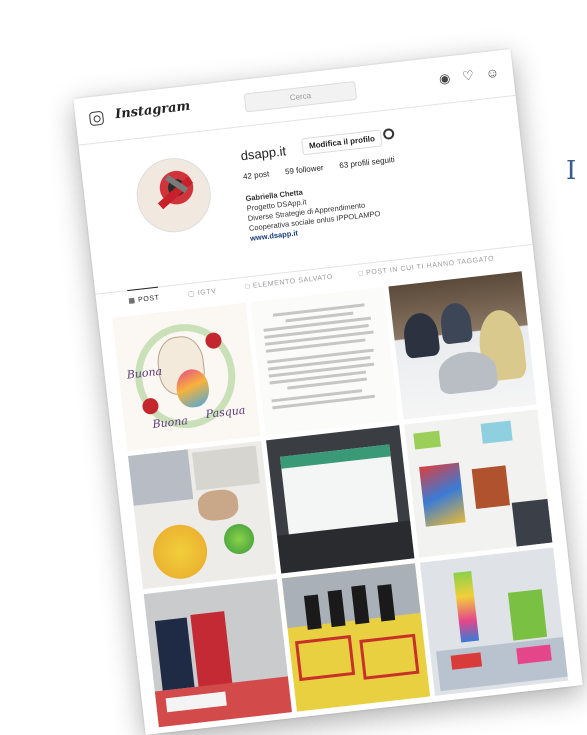 This screenshot has height=735, width=587. I want to click on blocks-stack, so click(527, 615).